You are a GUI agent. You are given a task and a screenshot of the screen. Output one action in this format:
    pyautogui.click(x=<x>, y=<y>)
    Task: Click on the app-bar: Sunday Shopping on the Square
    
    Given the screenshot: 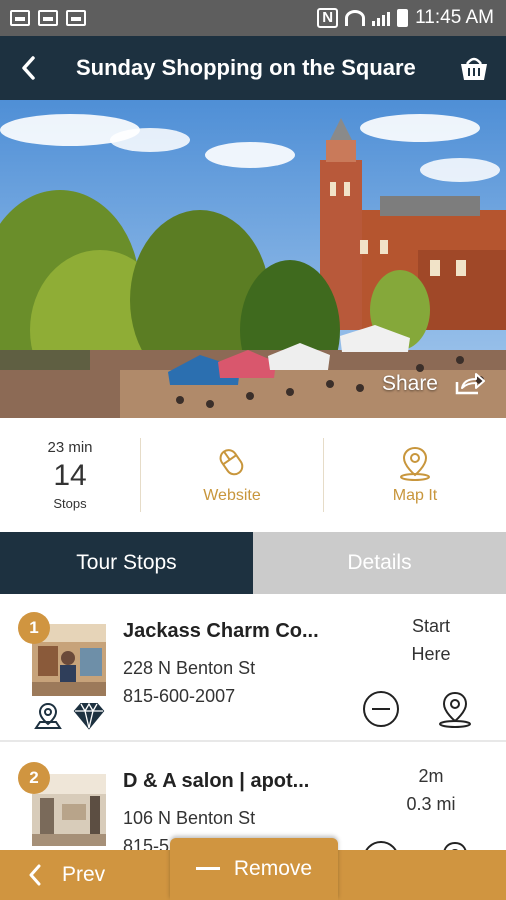 What is the action you would take?
    pyautogui.click(x=253, y=68)
    